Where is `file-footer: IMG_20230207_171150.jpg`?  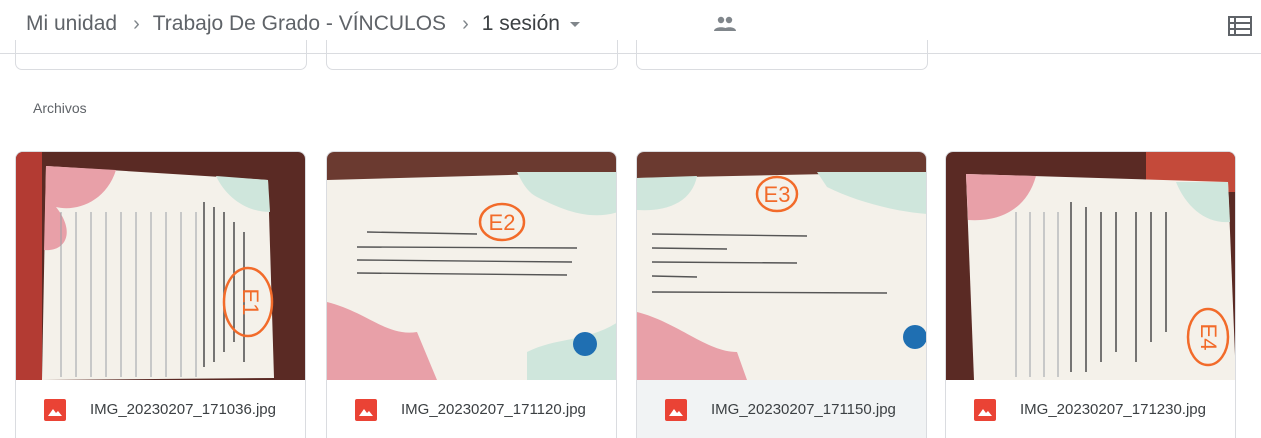
file-footer: IMG_20230207_171150.jpg is located at coordinates (781, 409).